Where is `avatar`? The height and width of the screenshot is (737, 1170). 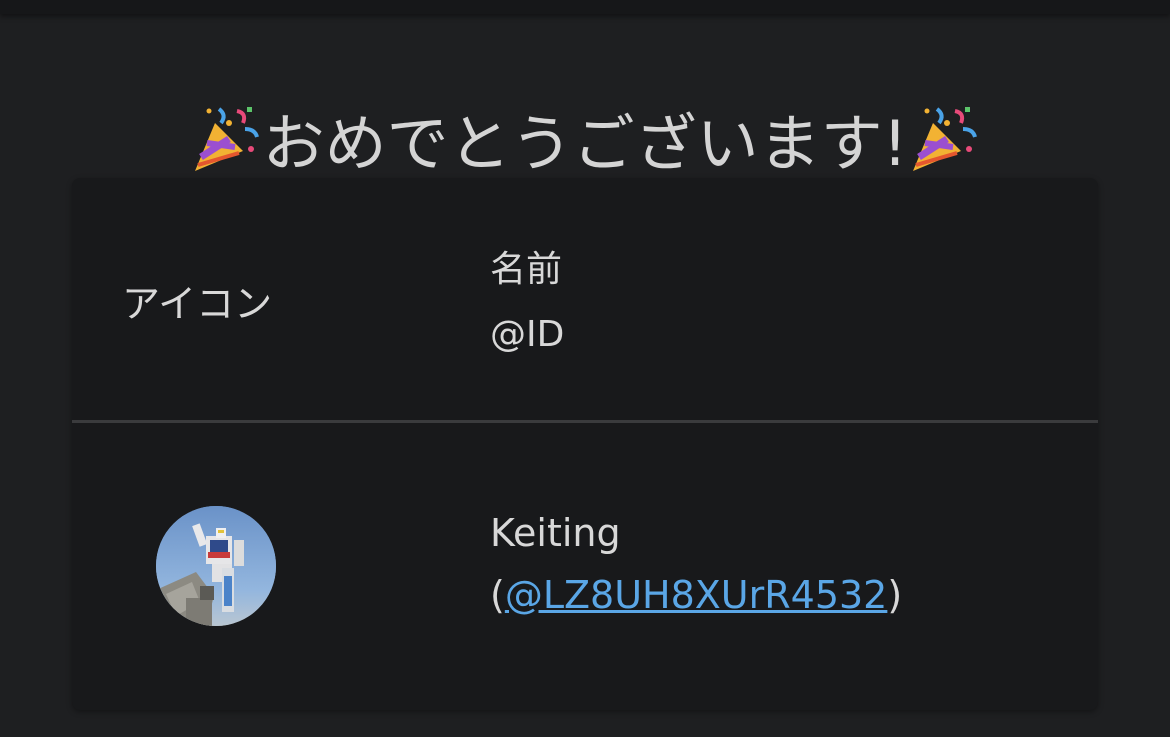 avatar is located at coordinates (216, 566).